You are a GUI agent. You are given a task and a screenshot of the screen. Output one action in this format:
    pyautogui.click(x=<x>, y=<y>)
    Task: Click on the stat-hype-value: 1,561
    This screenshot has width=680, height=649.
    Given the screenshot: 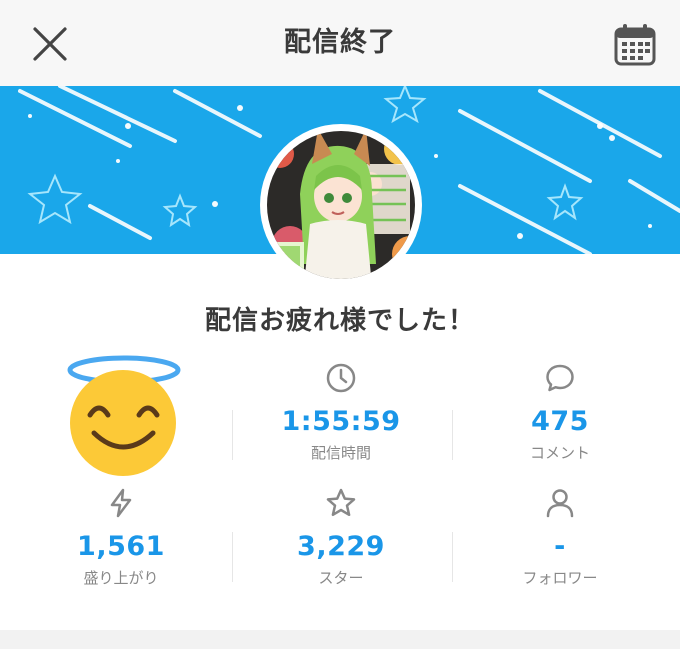 What is the action you would take?
    pyautogui.click(x=121, y=546)
    